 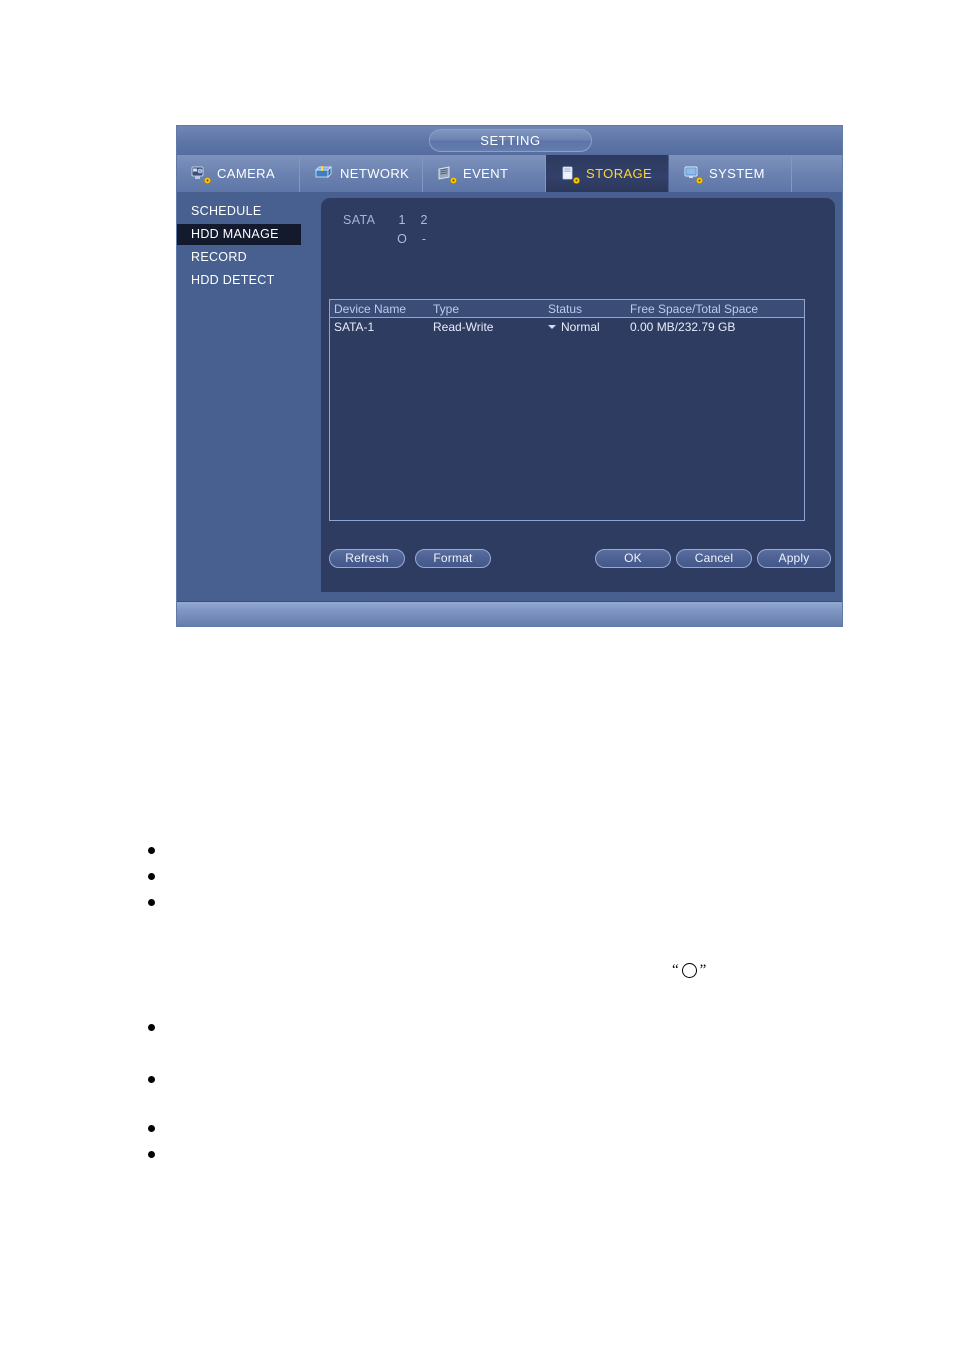 I want to click on tab-storage: STORAGE, so click(x=607, y=173).